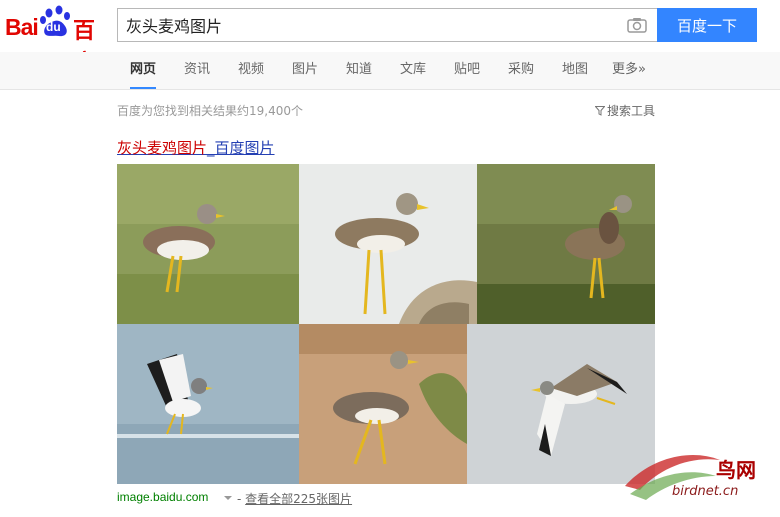 The width and height of the screenshot is (780, 517). I want to click on result-title-link: 灰头麦鸡图片_百度图片, so click(196, 147).